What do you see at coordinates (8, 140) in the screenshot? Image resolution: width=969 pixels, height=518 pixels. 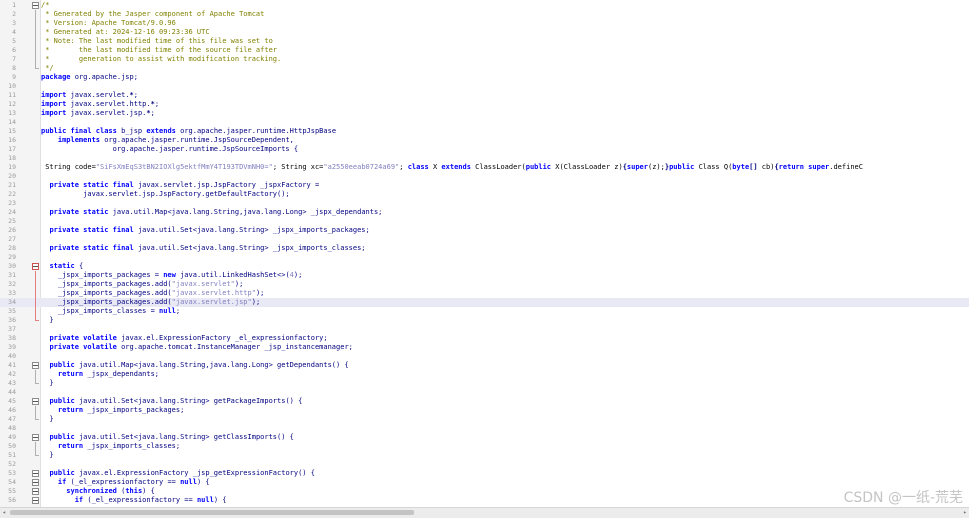 I see `line-number: 16` at bounding box center [8, 140].